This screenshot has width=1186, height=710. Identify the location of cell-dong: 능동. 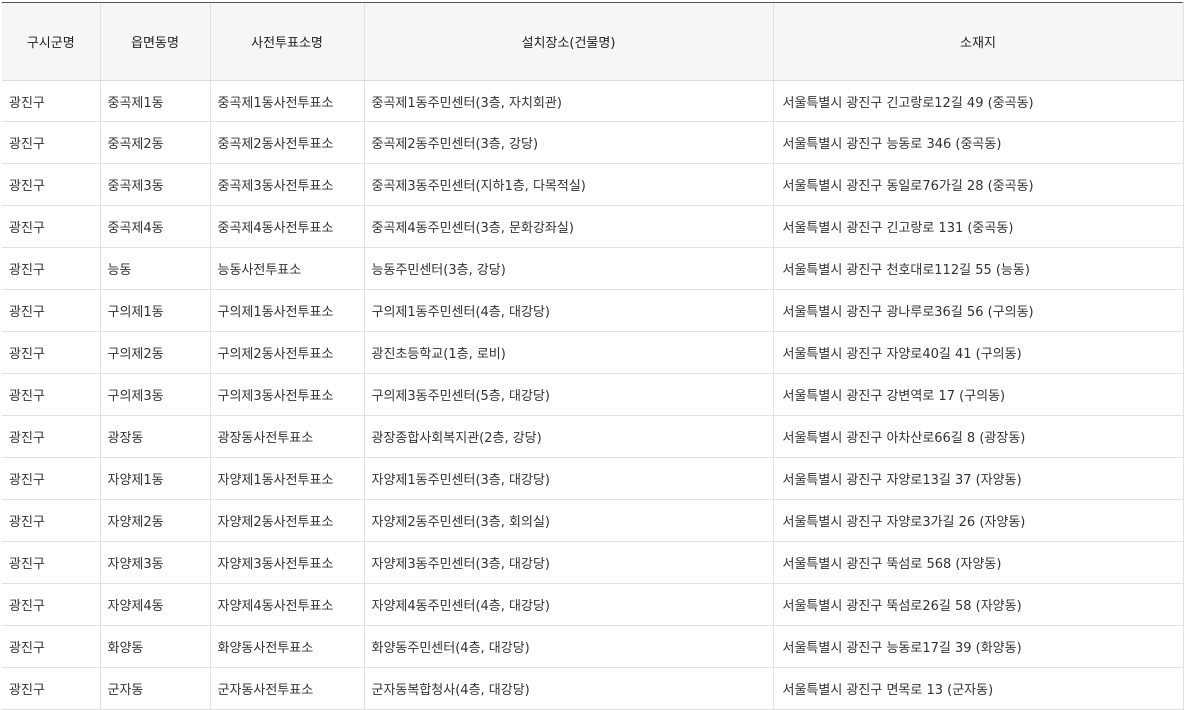
(154, 268).